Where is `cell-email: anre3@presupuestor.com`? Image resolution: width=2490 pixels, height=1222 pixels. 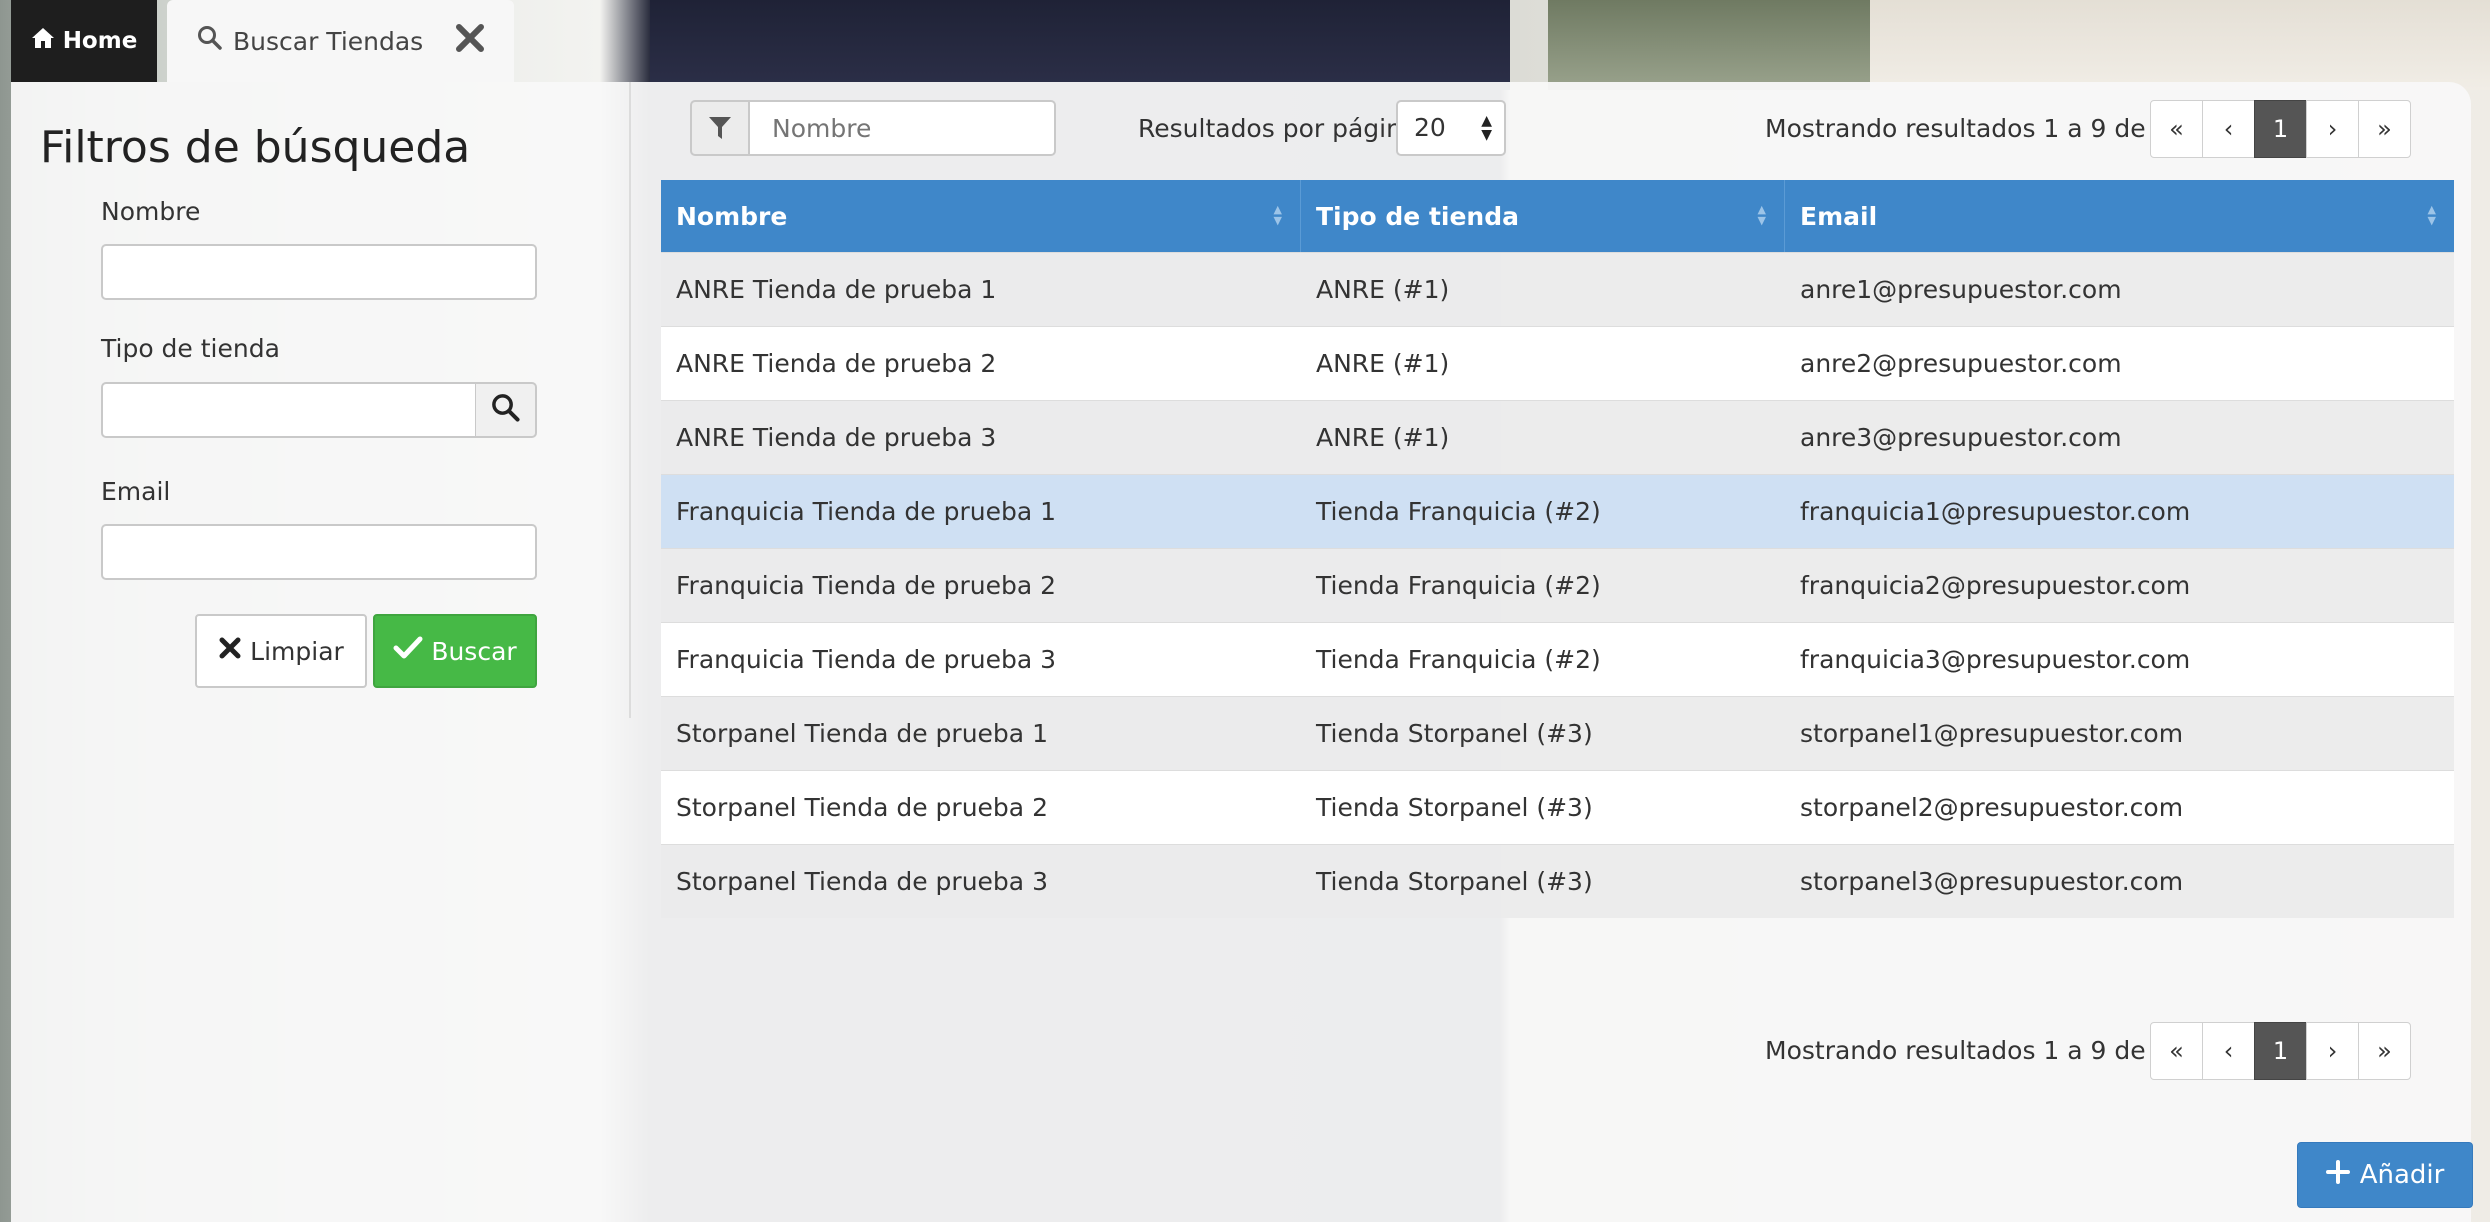 cell-email: anre3@presupuestor.com is located at coordinates (1961, 437).